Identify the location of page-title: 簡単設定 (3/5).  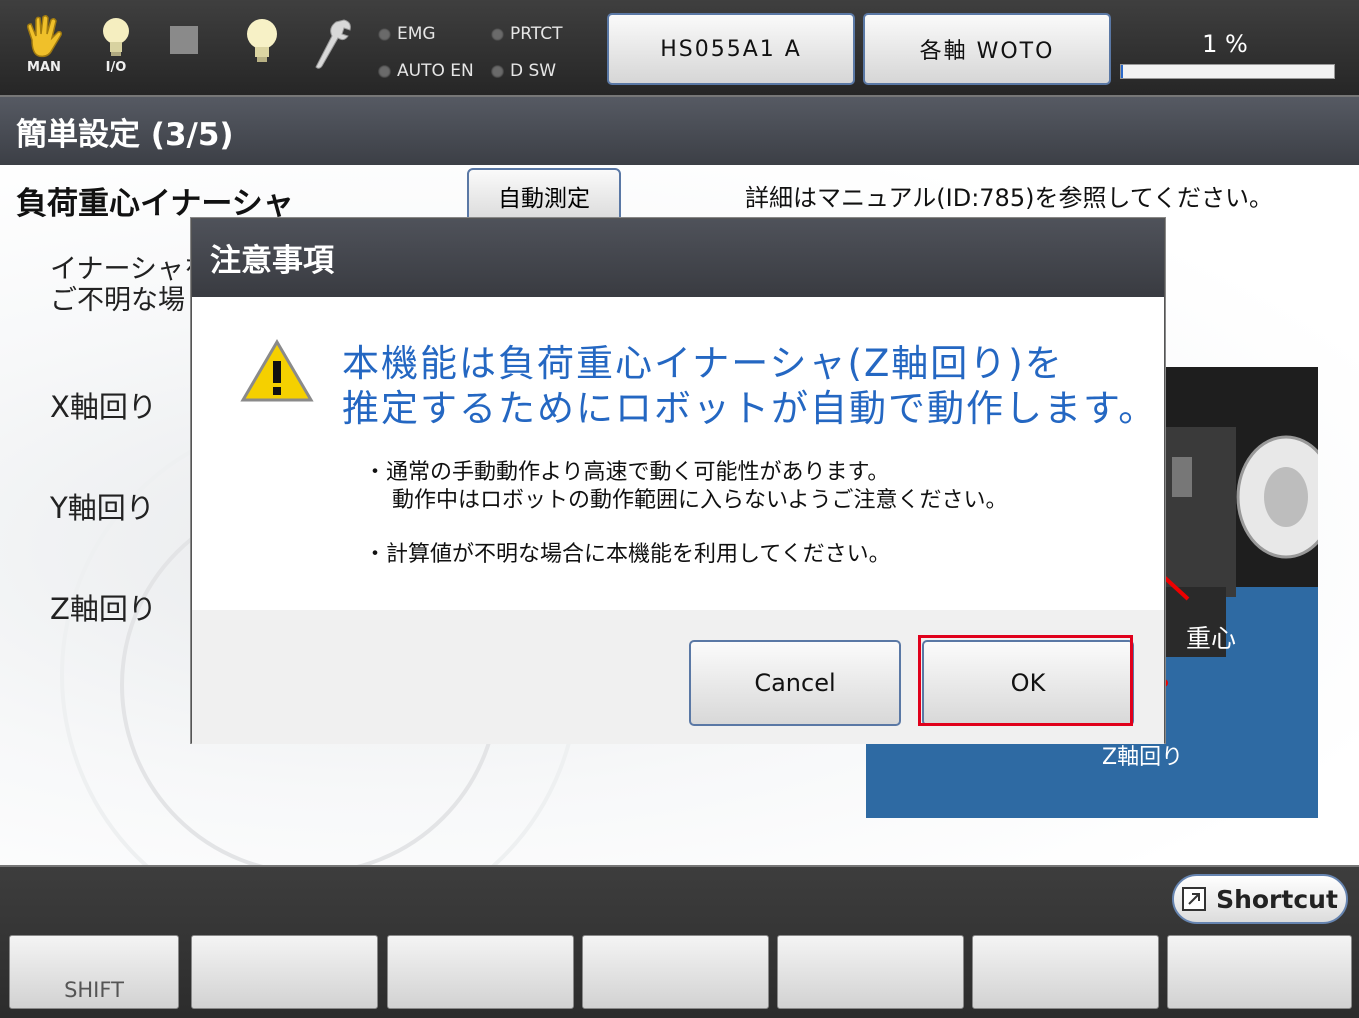
(679, 131).